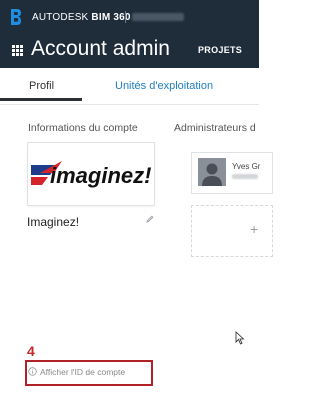 This screenshot has height=400, width=320. I want to click on page-title: Account admin, so click(100, 48).